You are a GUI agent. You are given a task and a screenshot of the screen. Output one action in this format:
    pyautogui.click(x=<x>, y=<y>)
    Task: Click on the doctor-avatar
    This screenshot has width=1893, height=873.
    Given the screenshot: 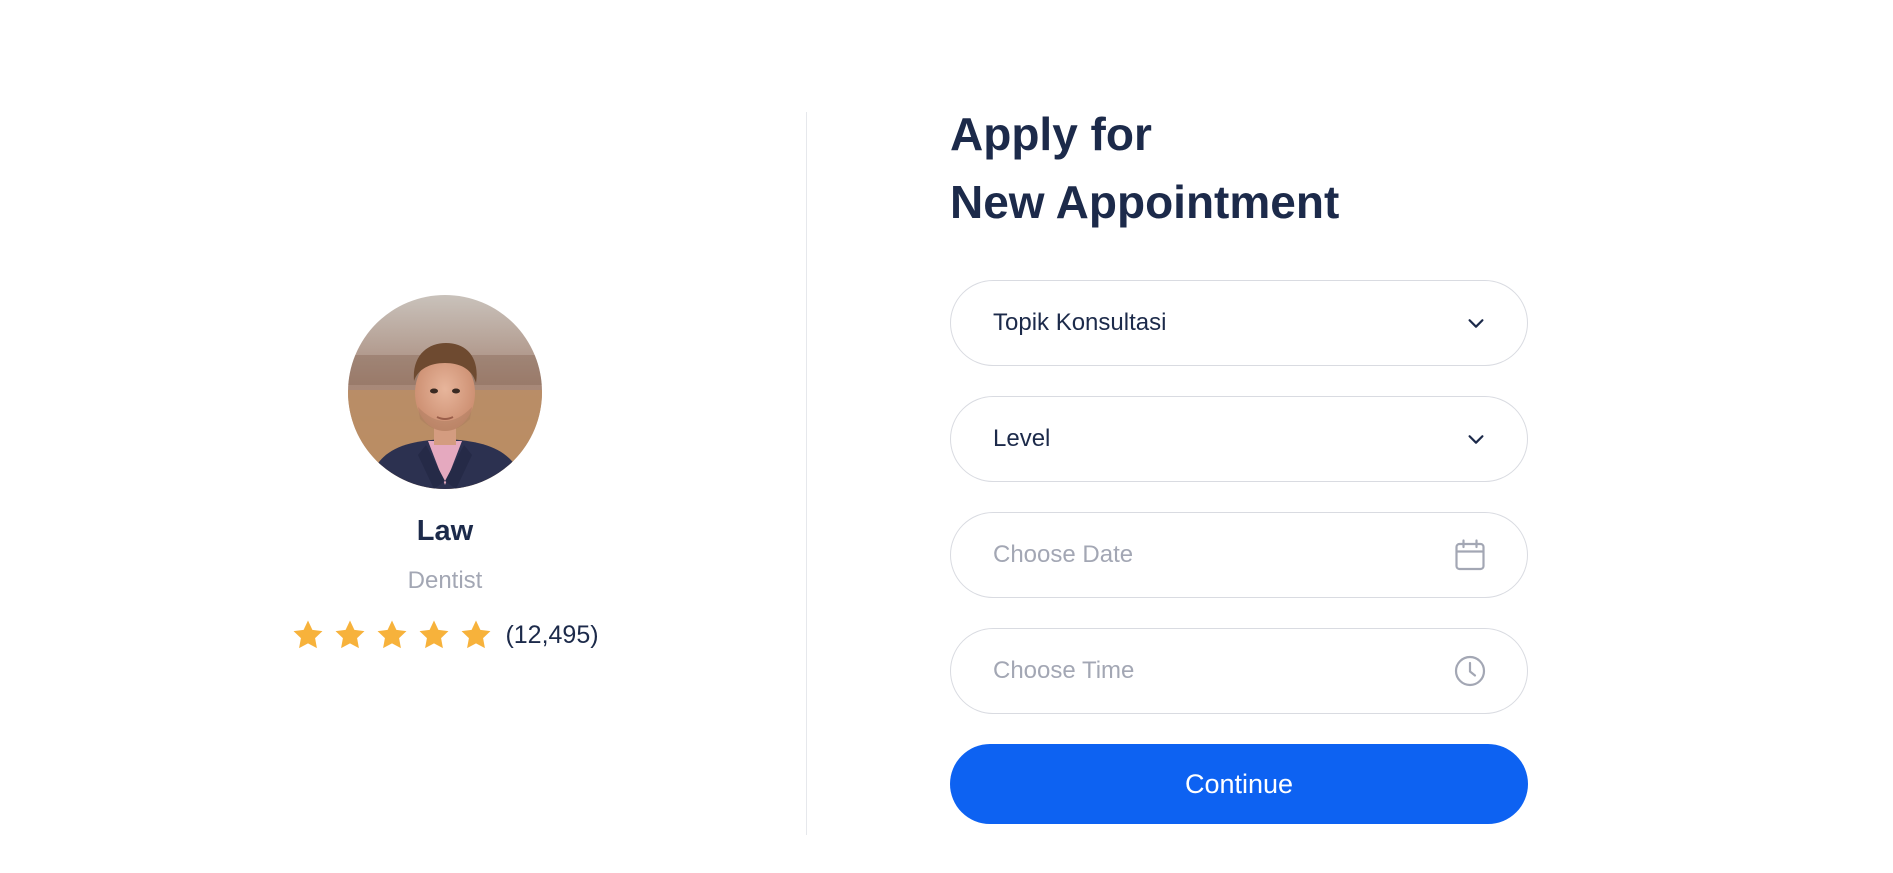 What is the action you would take?
    pyautogui.click(x=445, y=392)
    